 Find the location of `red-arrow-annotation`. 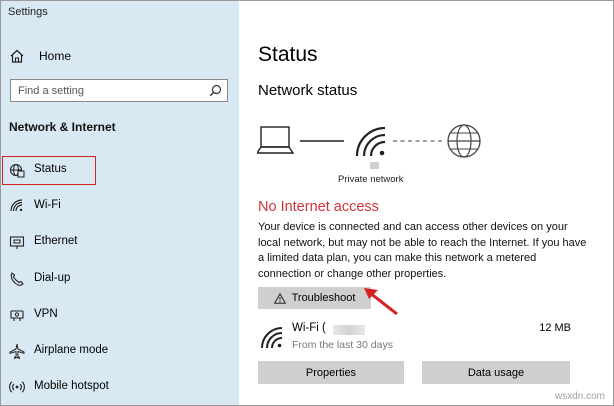

red-arrow-annotation is located at coordinates (381, 302).